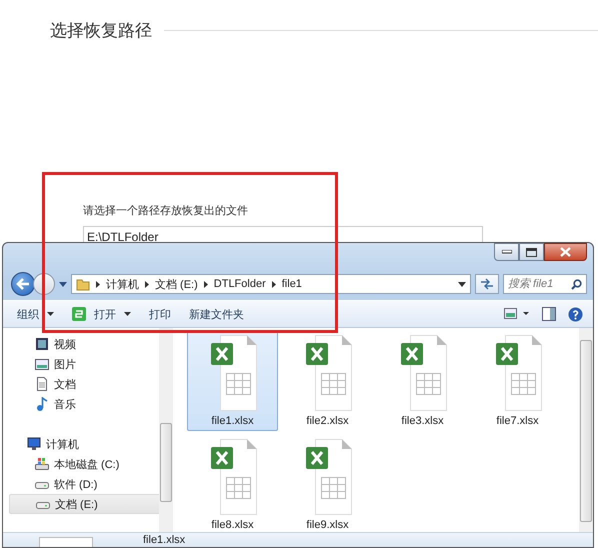 The width and height of the screenshot is (598, 548). Describe the element at coordinates (576, 284) in the screenshot. I see `search-icon` at that location.